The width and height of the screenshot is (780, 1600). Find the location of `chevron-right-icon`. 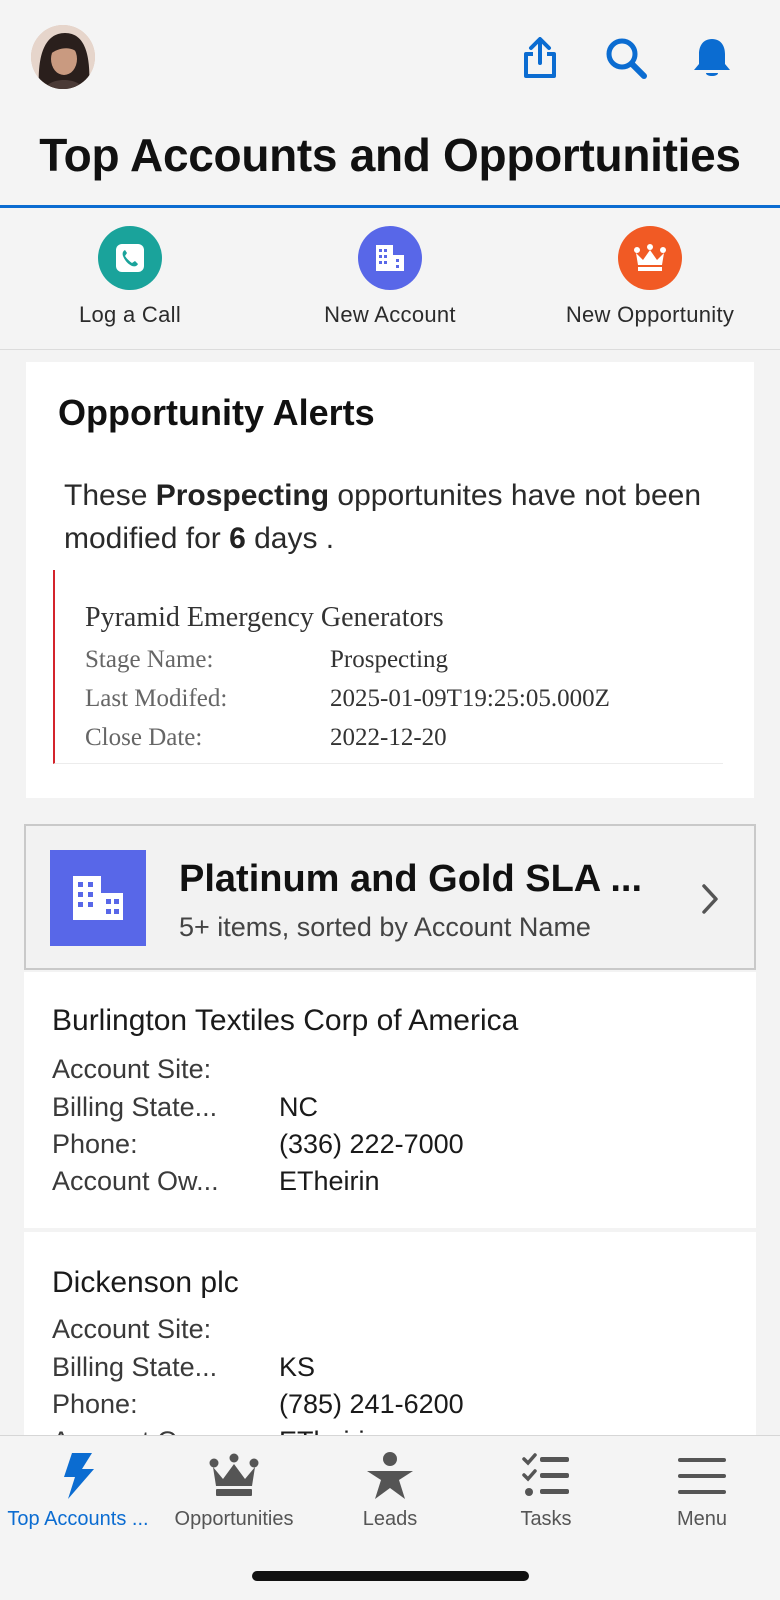

chevron-right-icon is located at coordinates (710, 899).